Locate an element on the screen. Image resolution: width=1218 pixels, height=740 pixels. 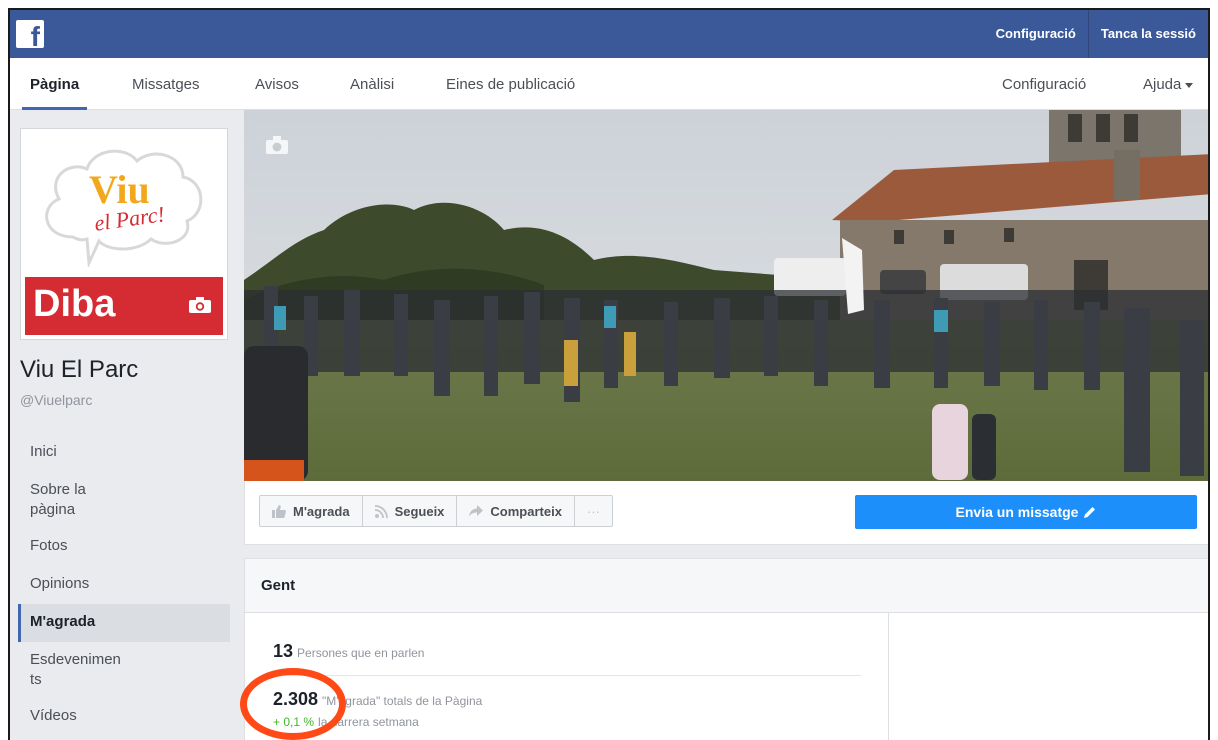
tab-page: Pàgina is located at coordinates (54, 84).